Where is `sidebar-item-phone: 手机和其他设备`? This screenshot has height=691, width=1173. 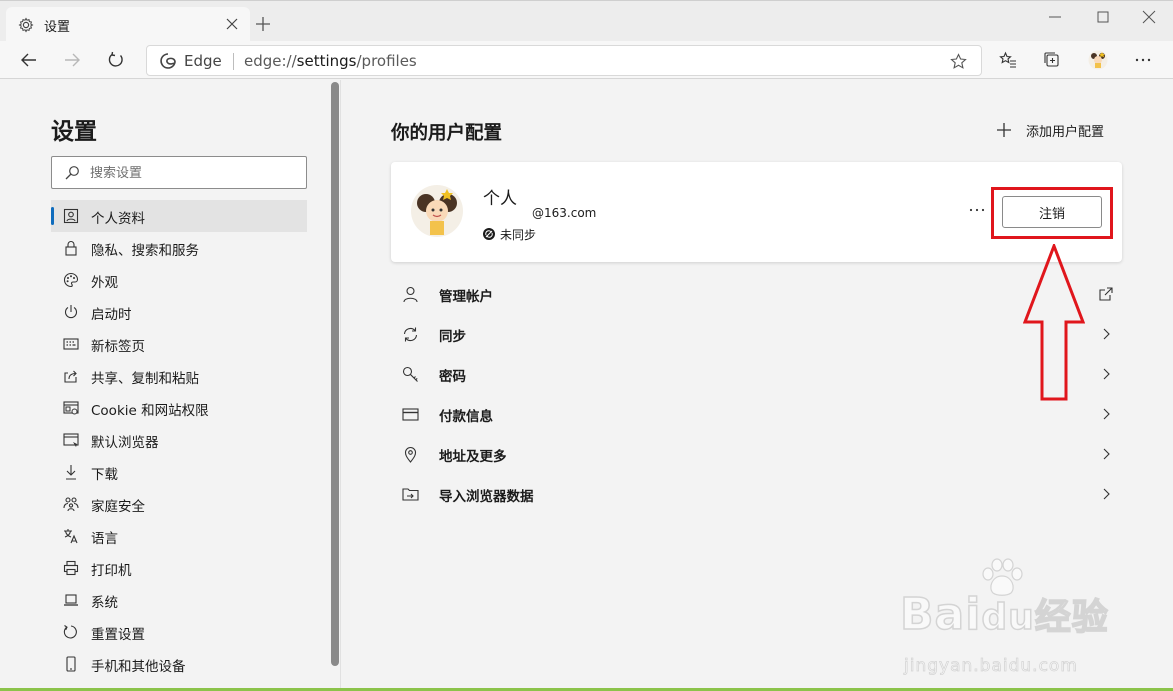
sidebar-item-phone: 手机和其他设备 is located at coordinates (179, 664).